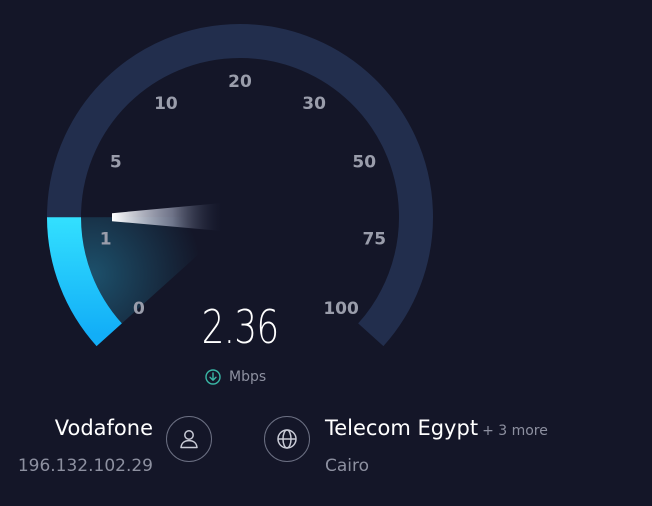 This screenshot has width=652, height=506. I want to click on globe-icon, so click(287, 439).